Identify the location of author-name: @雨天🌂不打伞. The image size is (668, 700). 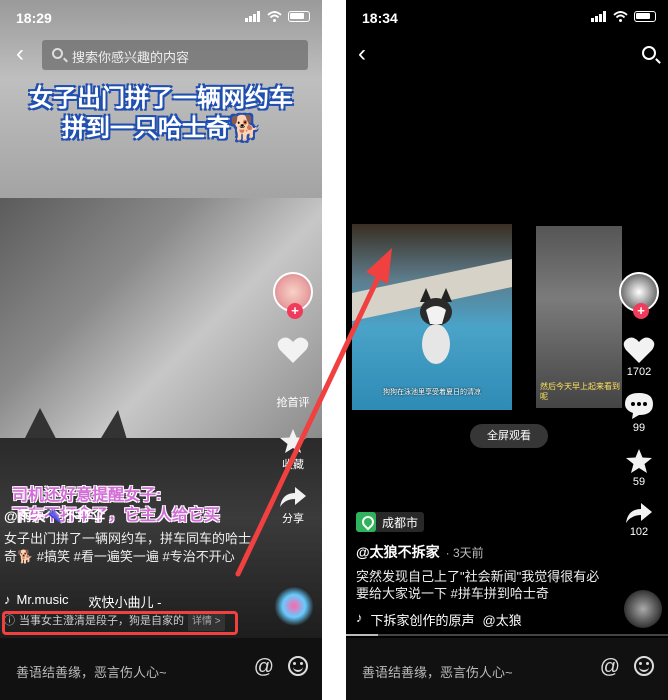
(54, 516).